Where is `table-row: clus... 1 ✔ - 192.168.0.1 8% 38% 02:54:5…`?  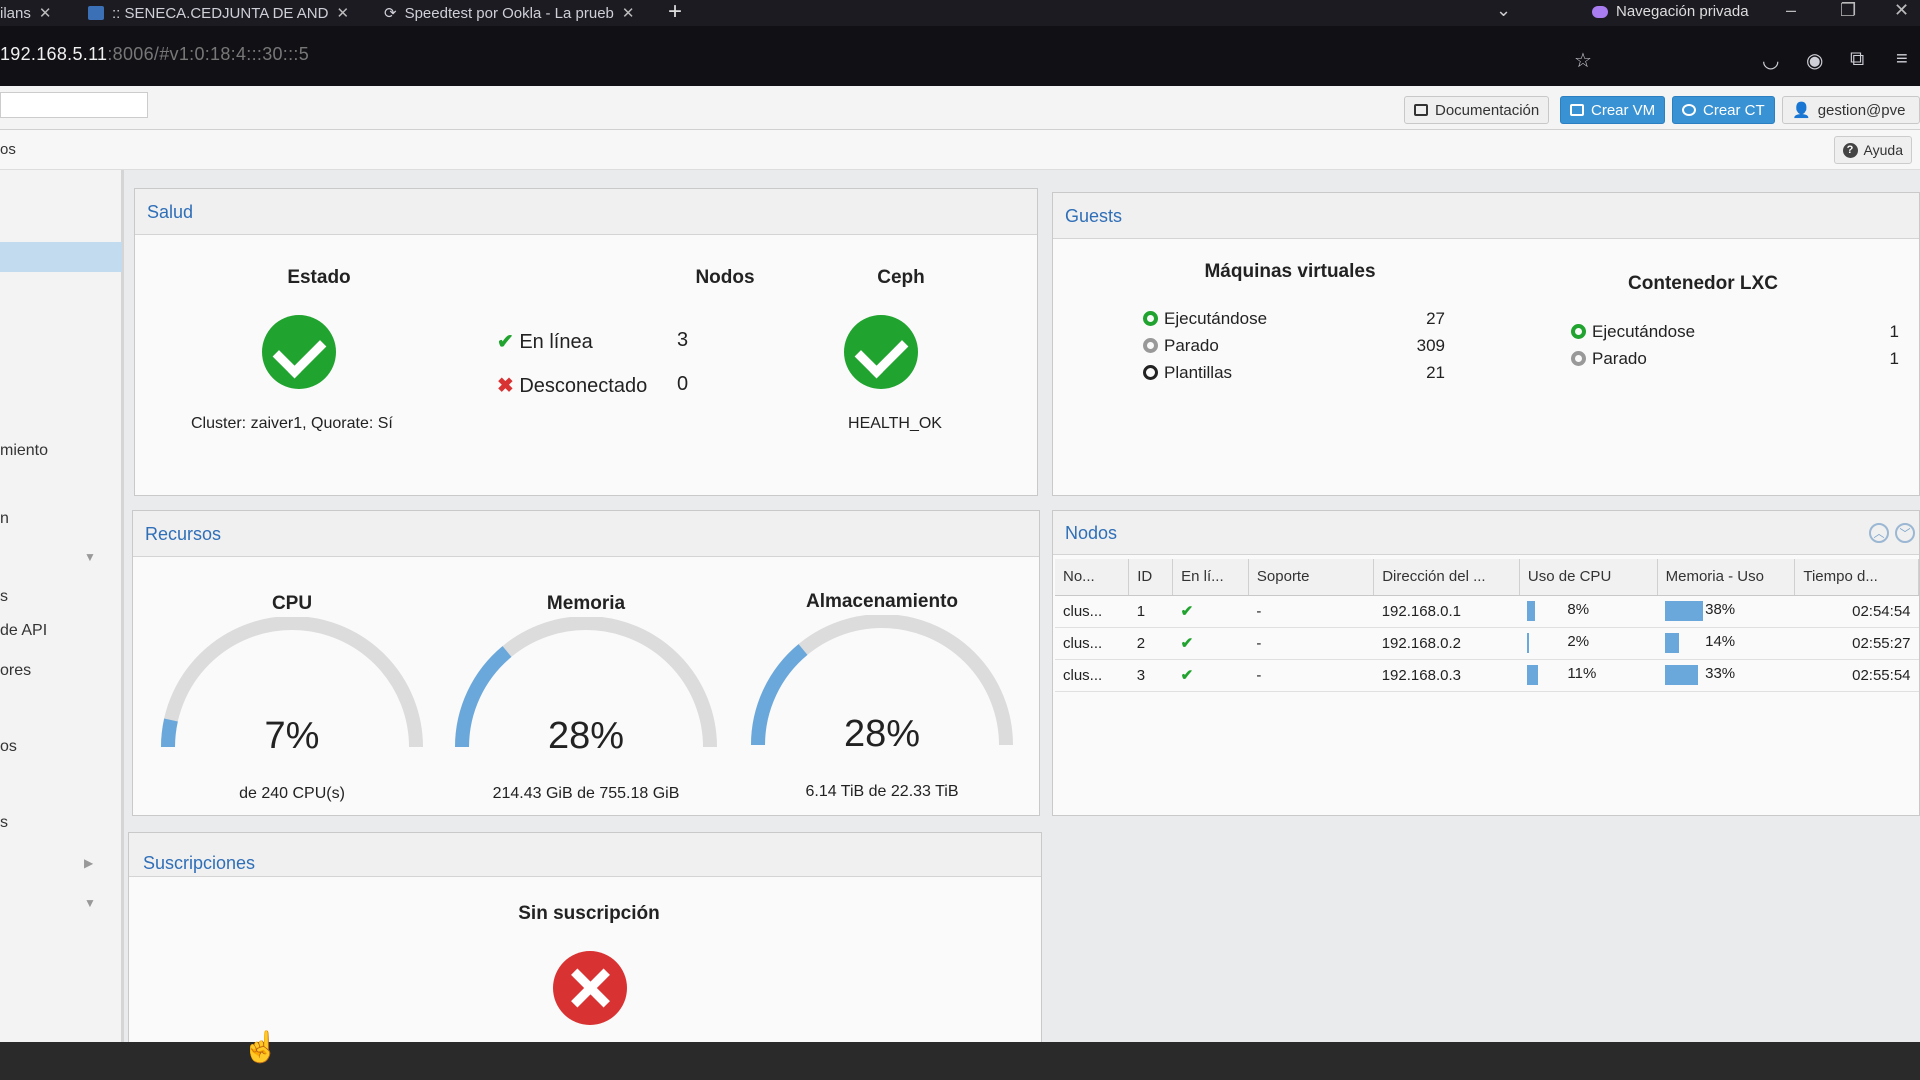
table-row: clus... 1 ✔ - 192.168.0.1 8% 38% 02:54:5… is located at coordinates (1487, 611).